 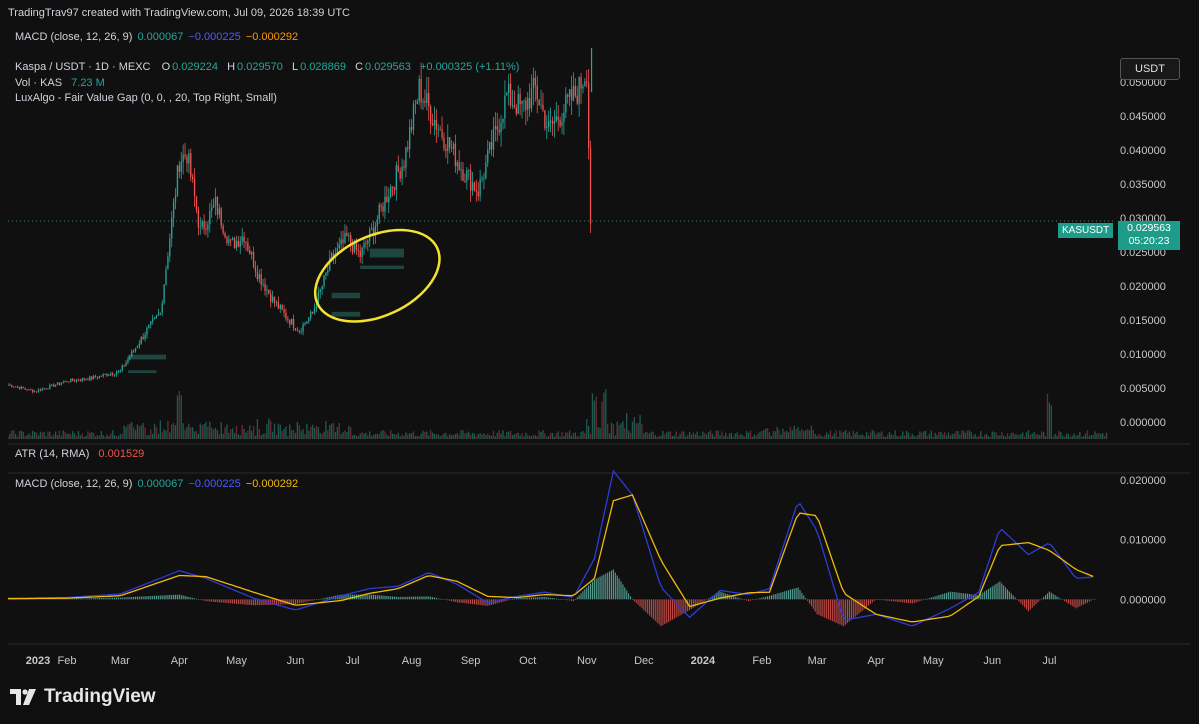 I want to click on tradingview-brand: TradingView, so click(x=83, y=697).